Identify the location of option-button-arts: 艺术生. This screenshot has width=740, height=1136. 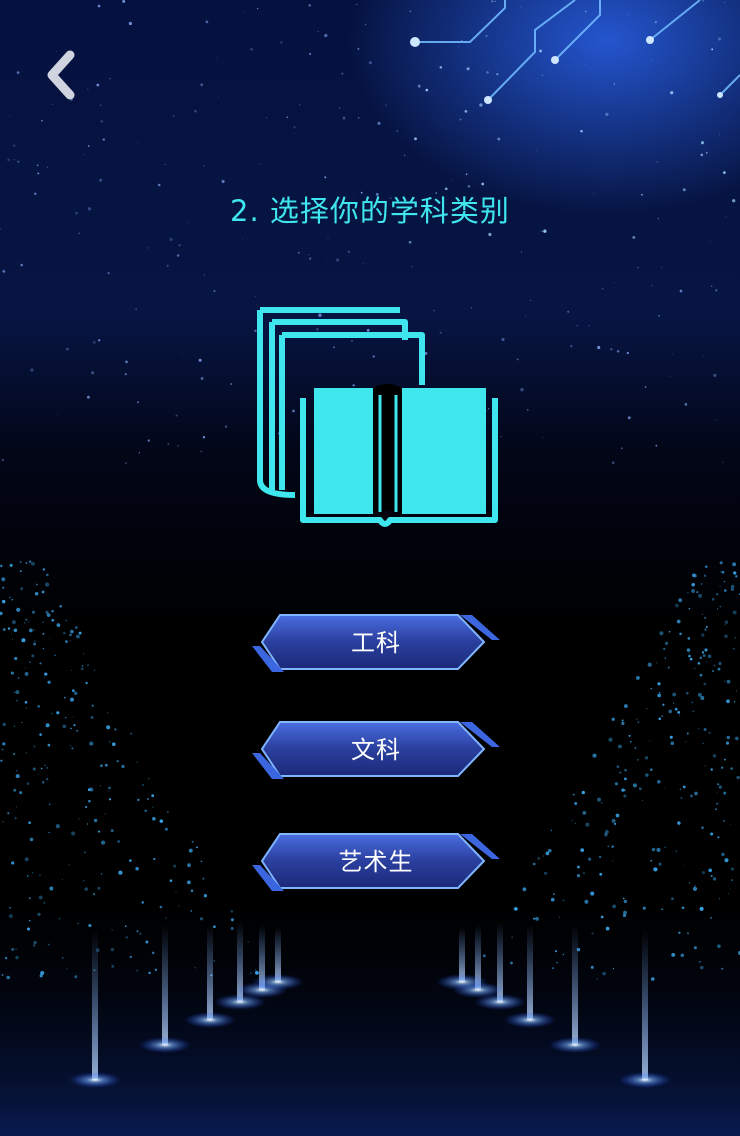
(376, 863).